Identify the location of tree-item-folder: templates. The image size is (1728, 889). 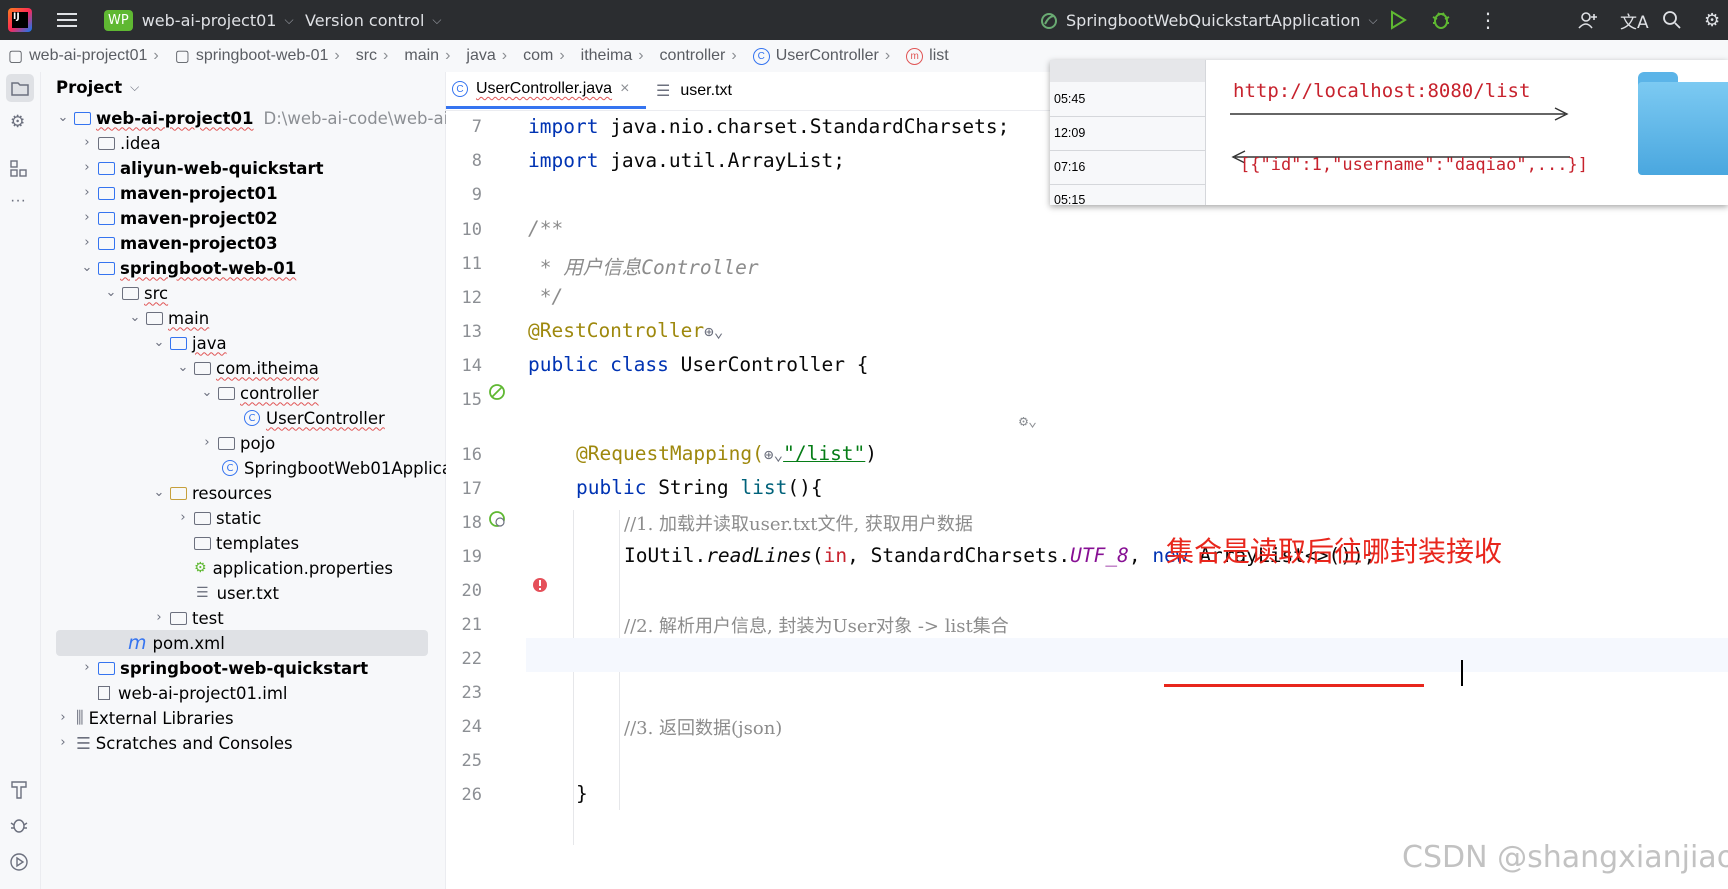
(244, 543).